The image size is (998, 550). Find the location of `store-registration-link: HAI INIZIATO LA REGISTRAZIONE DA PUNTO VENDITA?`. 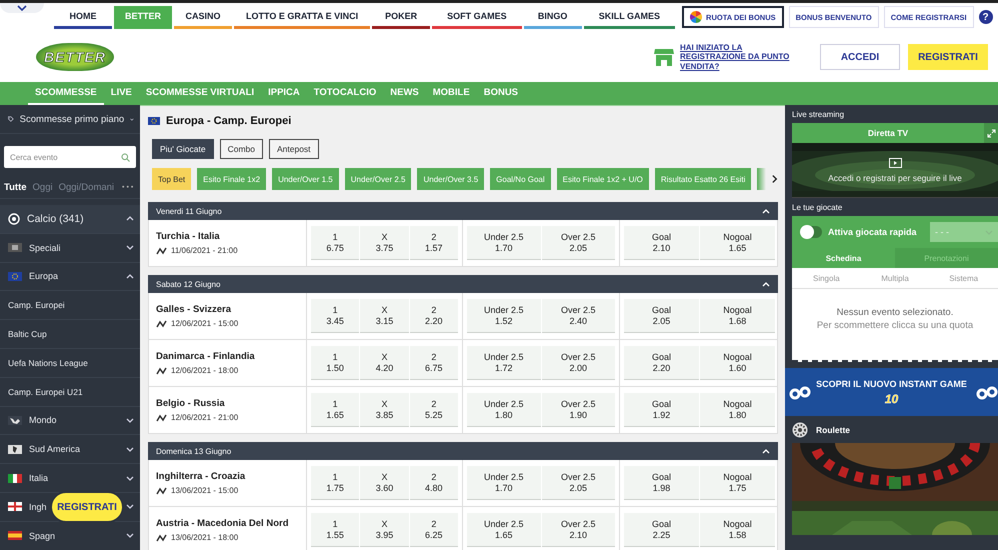

store-registration-link: HAI INIZIATO LA REGISTRAZIONE DA PUNTO VENDITA? is located at coordinates (739, 57).